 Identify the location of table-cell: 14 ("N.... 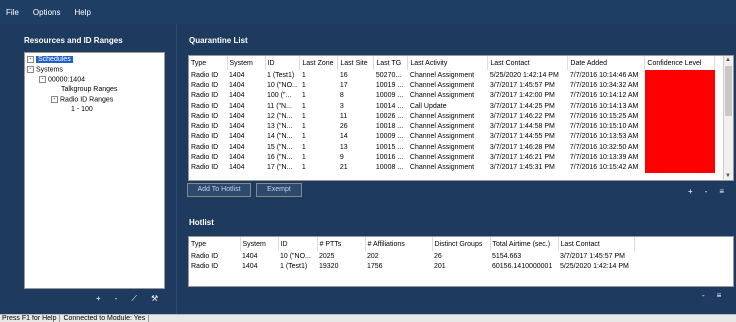
(280, 137).